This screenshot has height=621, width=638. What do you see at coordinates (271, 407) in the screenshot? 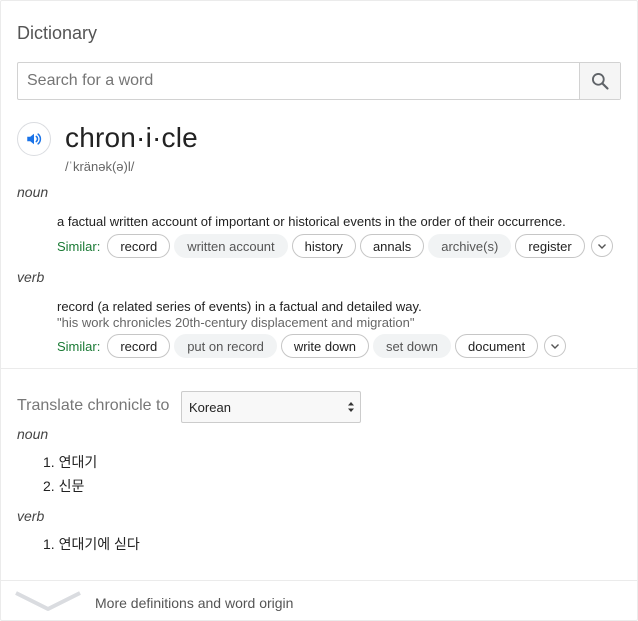
I see `language-select: Korean` at bounding box center [271, 407].